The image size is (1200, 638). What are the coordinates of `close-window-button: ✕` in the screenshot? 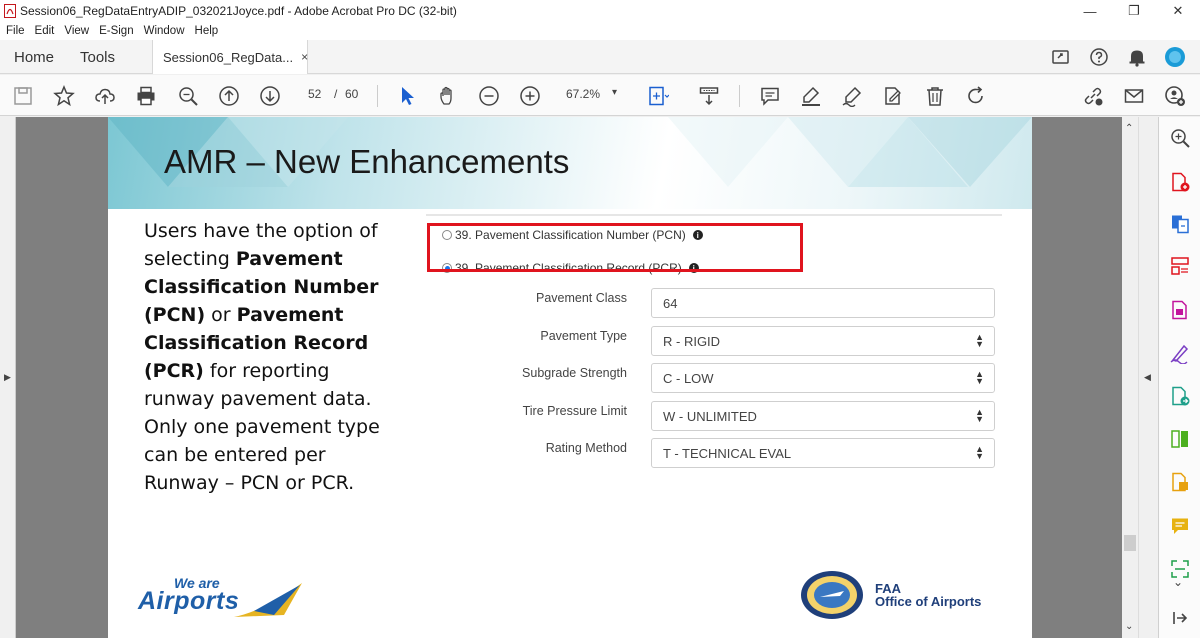 It's located at (1178, 11).